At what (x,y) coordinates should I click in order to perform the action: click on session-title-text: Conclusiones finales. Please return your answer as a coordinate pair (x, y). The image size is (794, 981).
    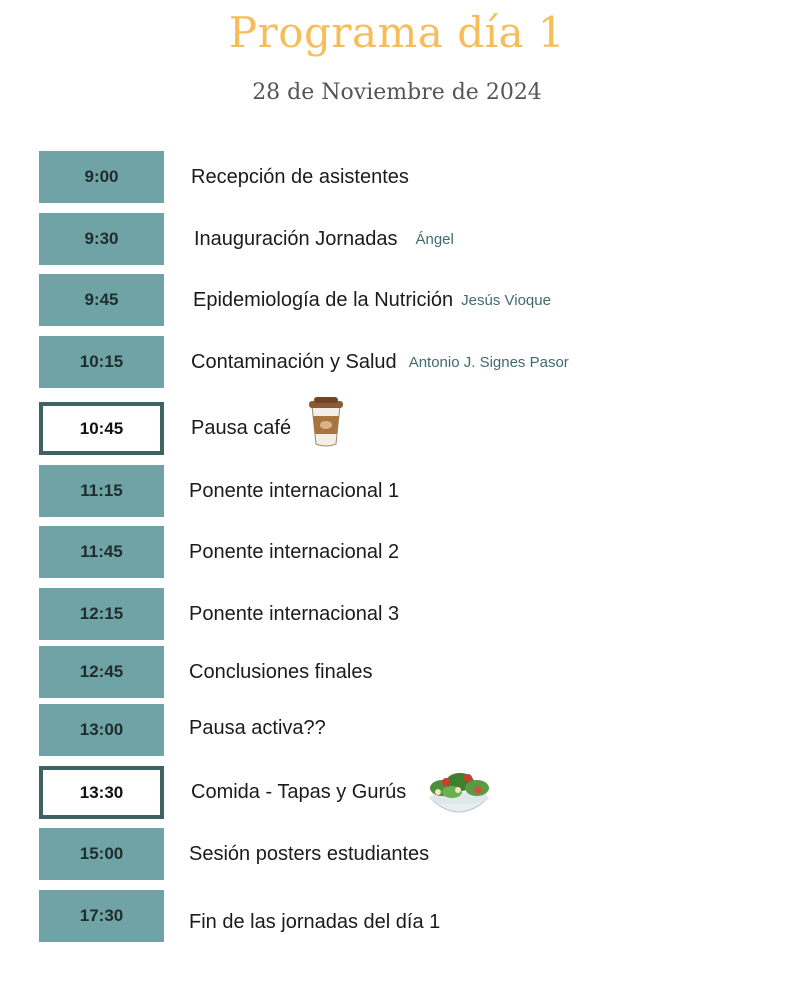
    Looking at the image, I should click on (281, 671).